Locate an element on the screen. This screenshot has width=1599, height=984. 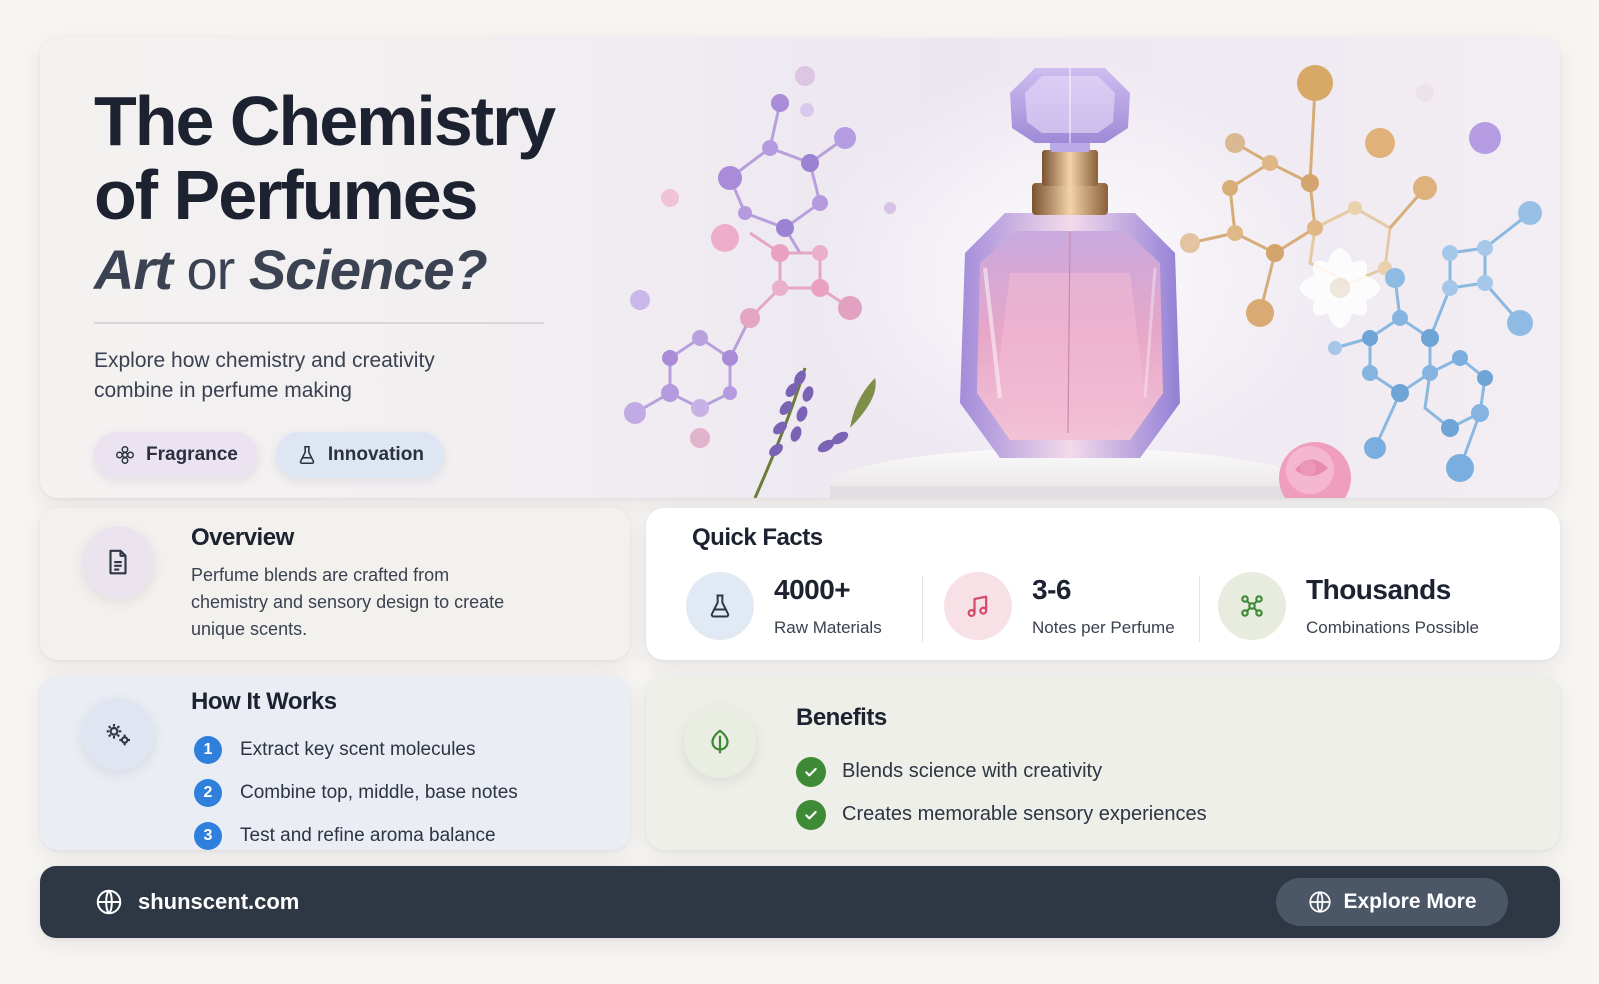
tag-innovation: Innovation is located at coordinates (359, 455).